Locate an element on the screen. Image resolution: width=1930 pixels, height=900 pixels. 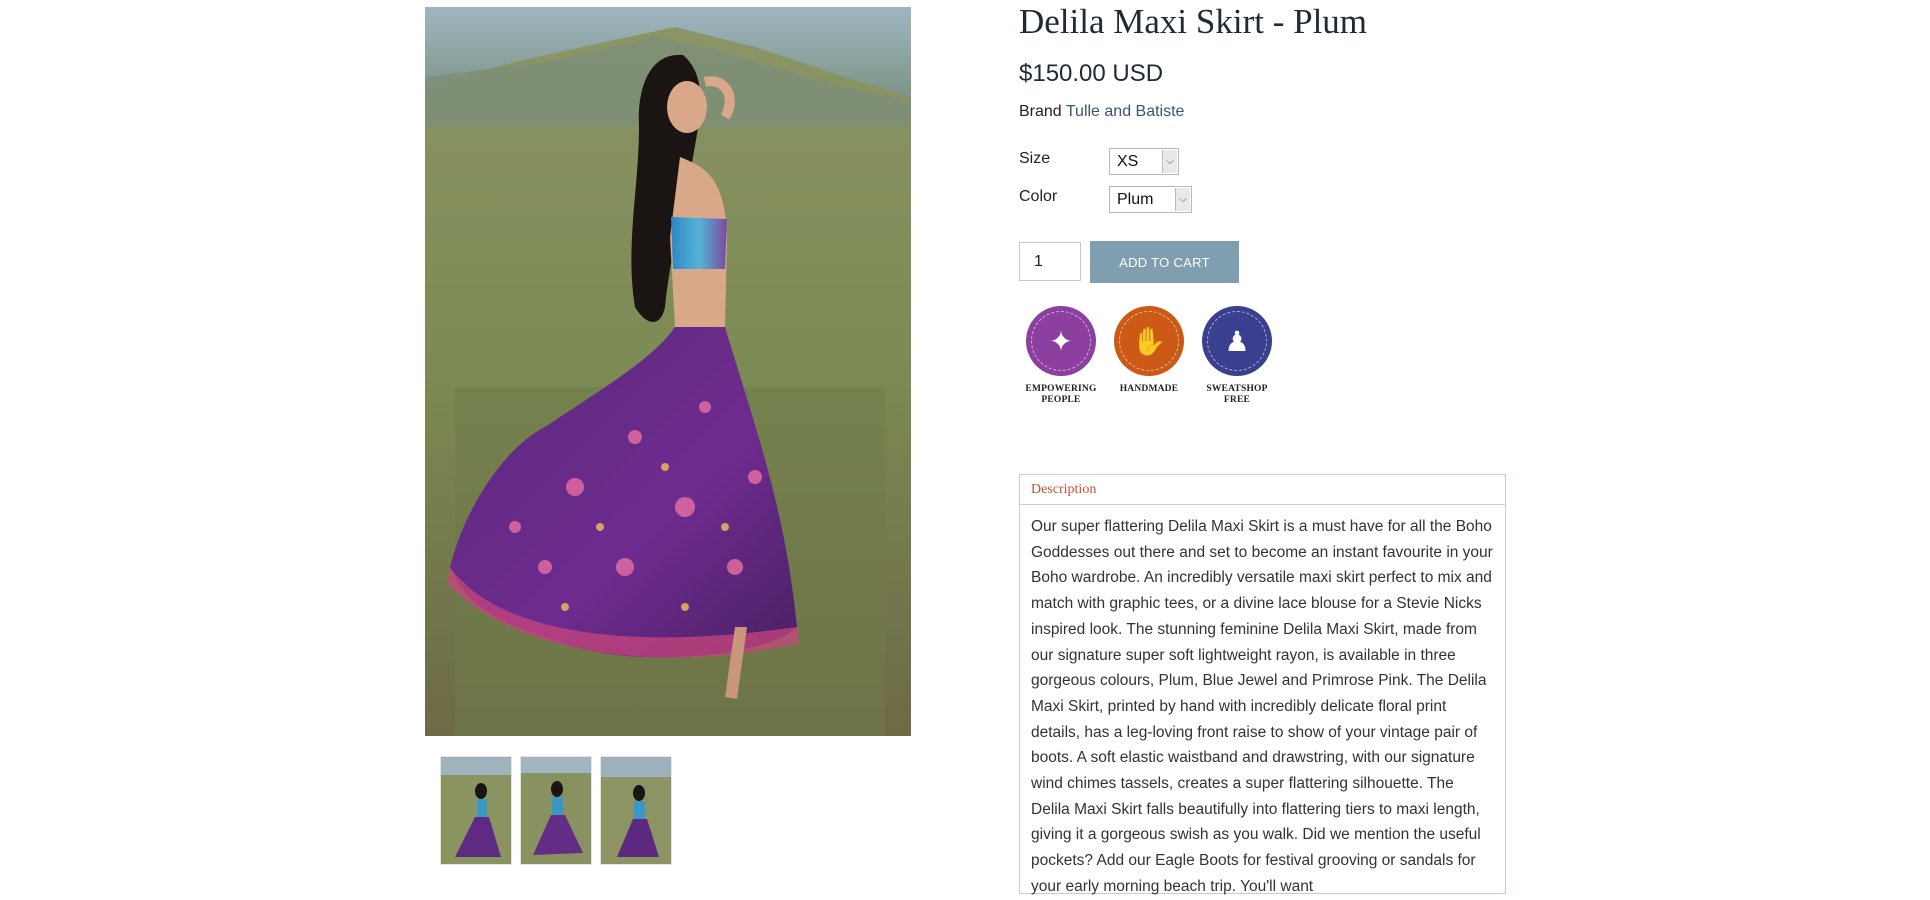
size-select-value: XS is located at coordinates (1128, 161).